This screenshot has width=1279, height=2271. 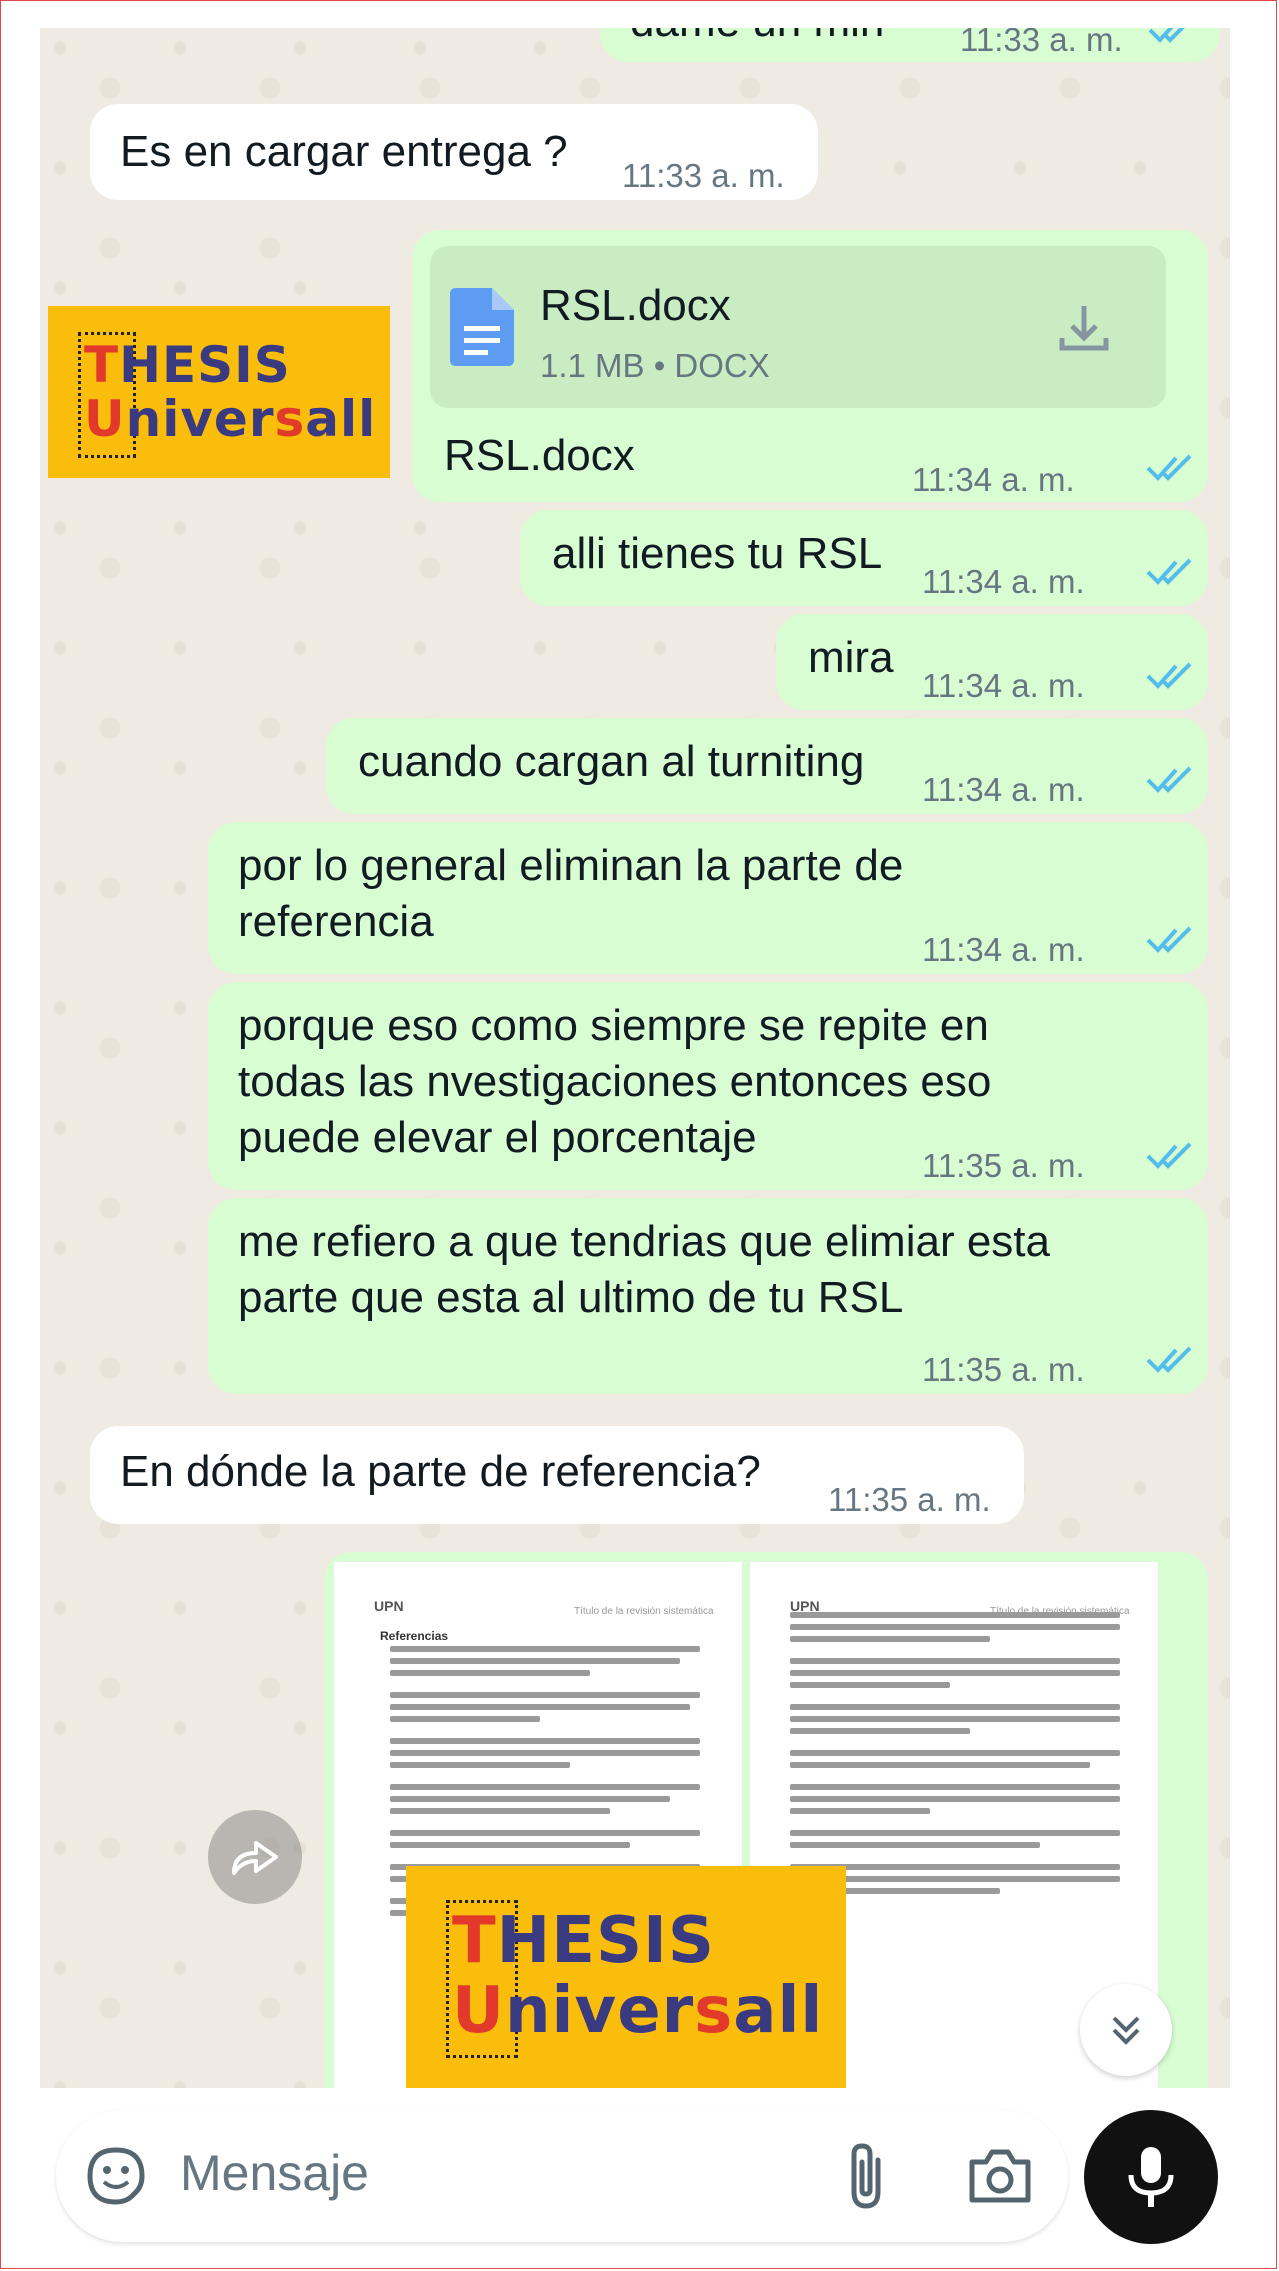 I want to click on message-bubble-incoming: Es en cargar entrega ? 11:33 a. m., so click(x=454, y=152).